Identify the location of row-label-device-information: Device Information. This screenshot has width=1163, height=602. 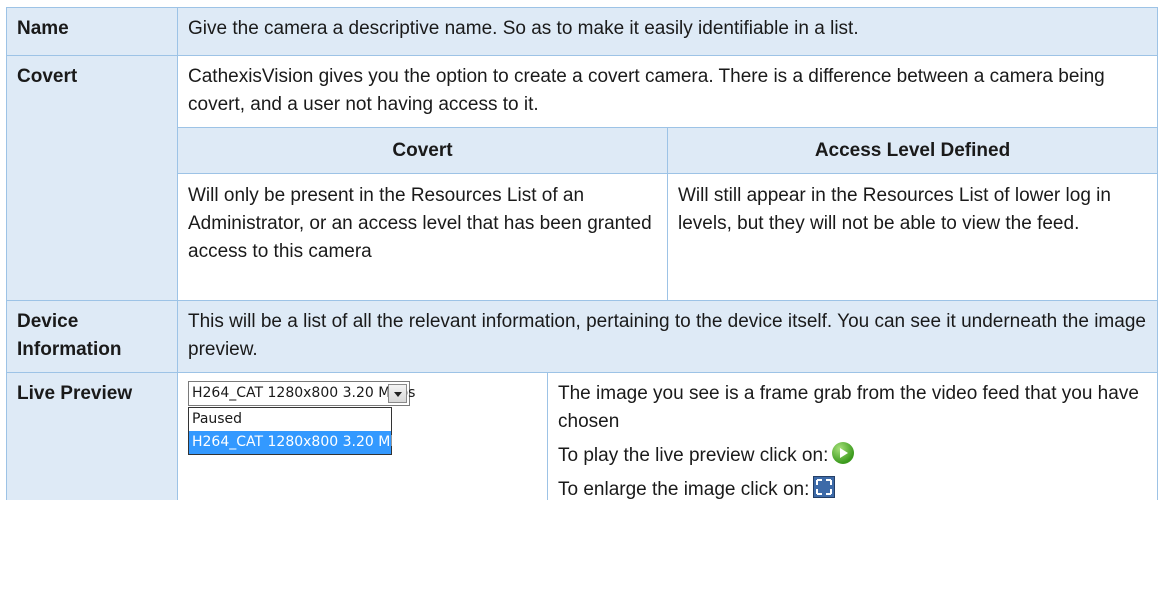
(92, 336).